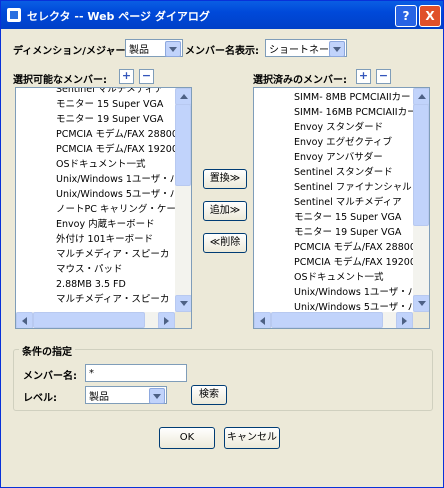 This screenshot has height=488, width=444. What do you see at coordinates (333, 142) in the screenshot?
I see `list-item: Envoy エグゼクティブ` at bounding box center [333, 142].